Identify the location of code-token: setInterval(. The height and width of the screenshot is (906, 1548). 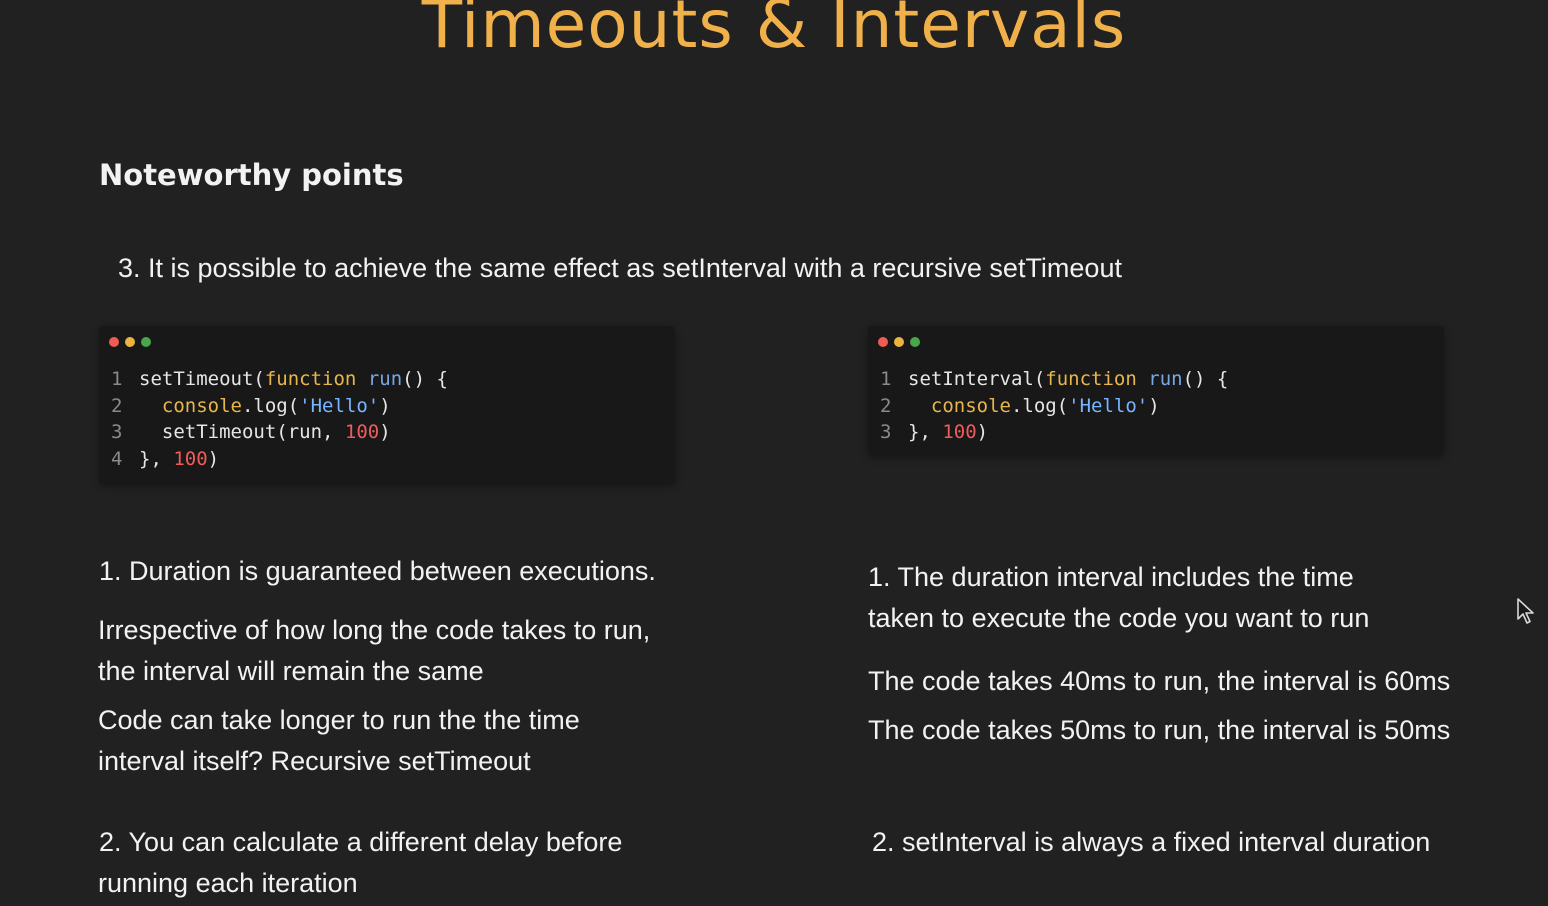
(977, 379).